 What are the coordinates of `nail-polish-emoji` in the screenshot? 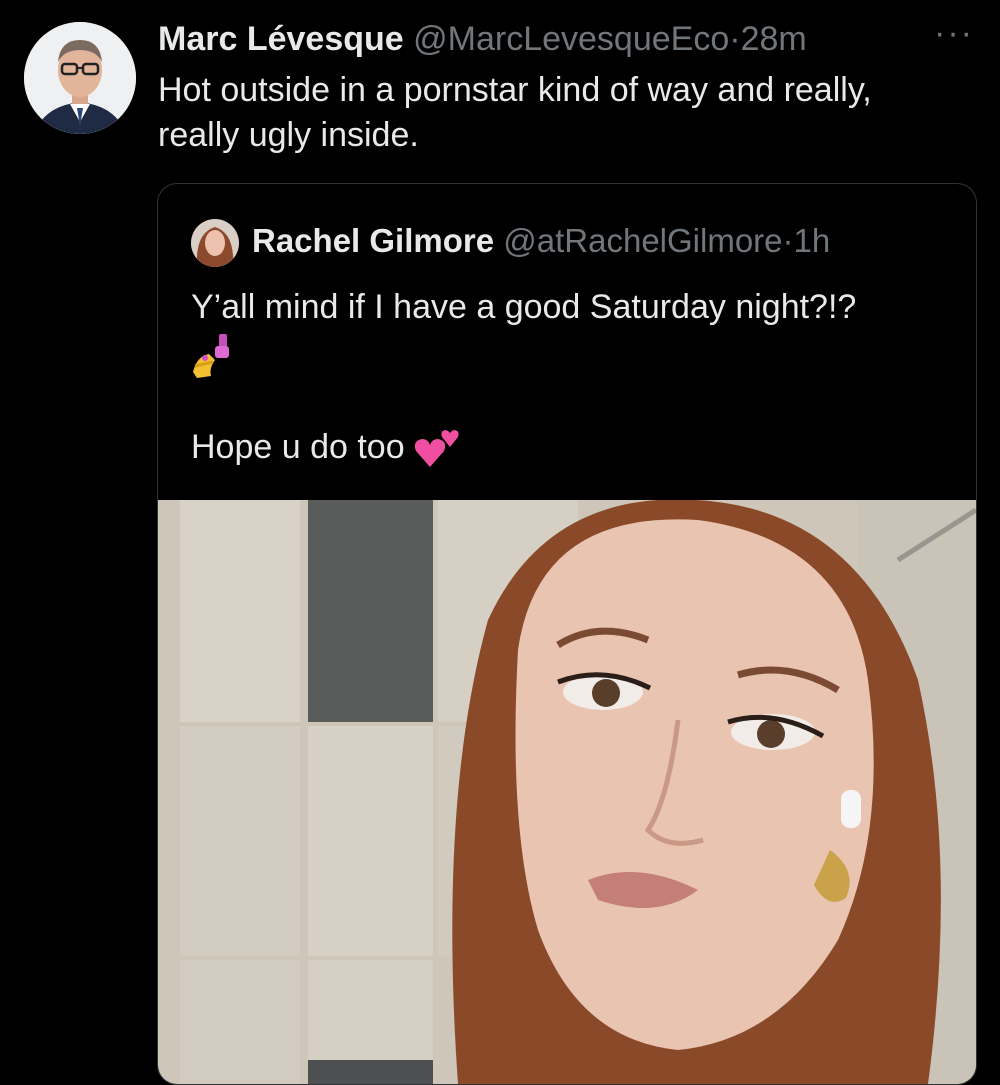 It's located at (211, 356).